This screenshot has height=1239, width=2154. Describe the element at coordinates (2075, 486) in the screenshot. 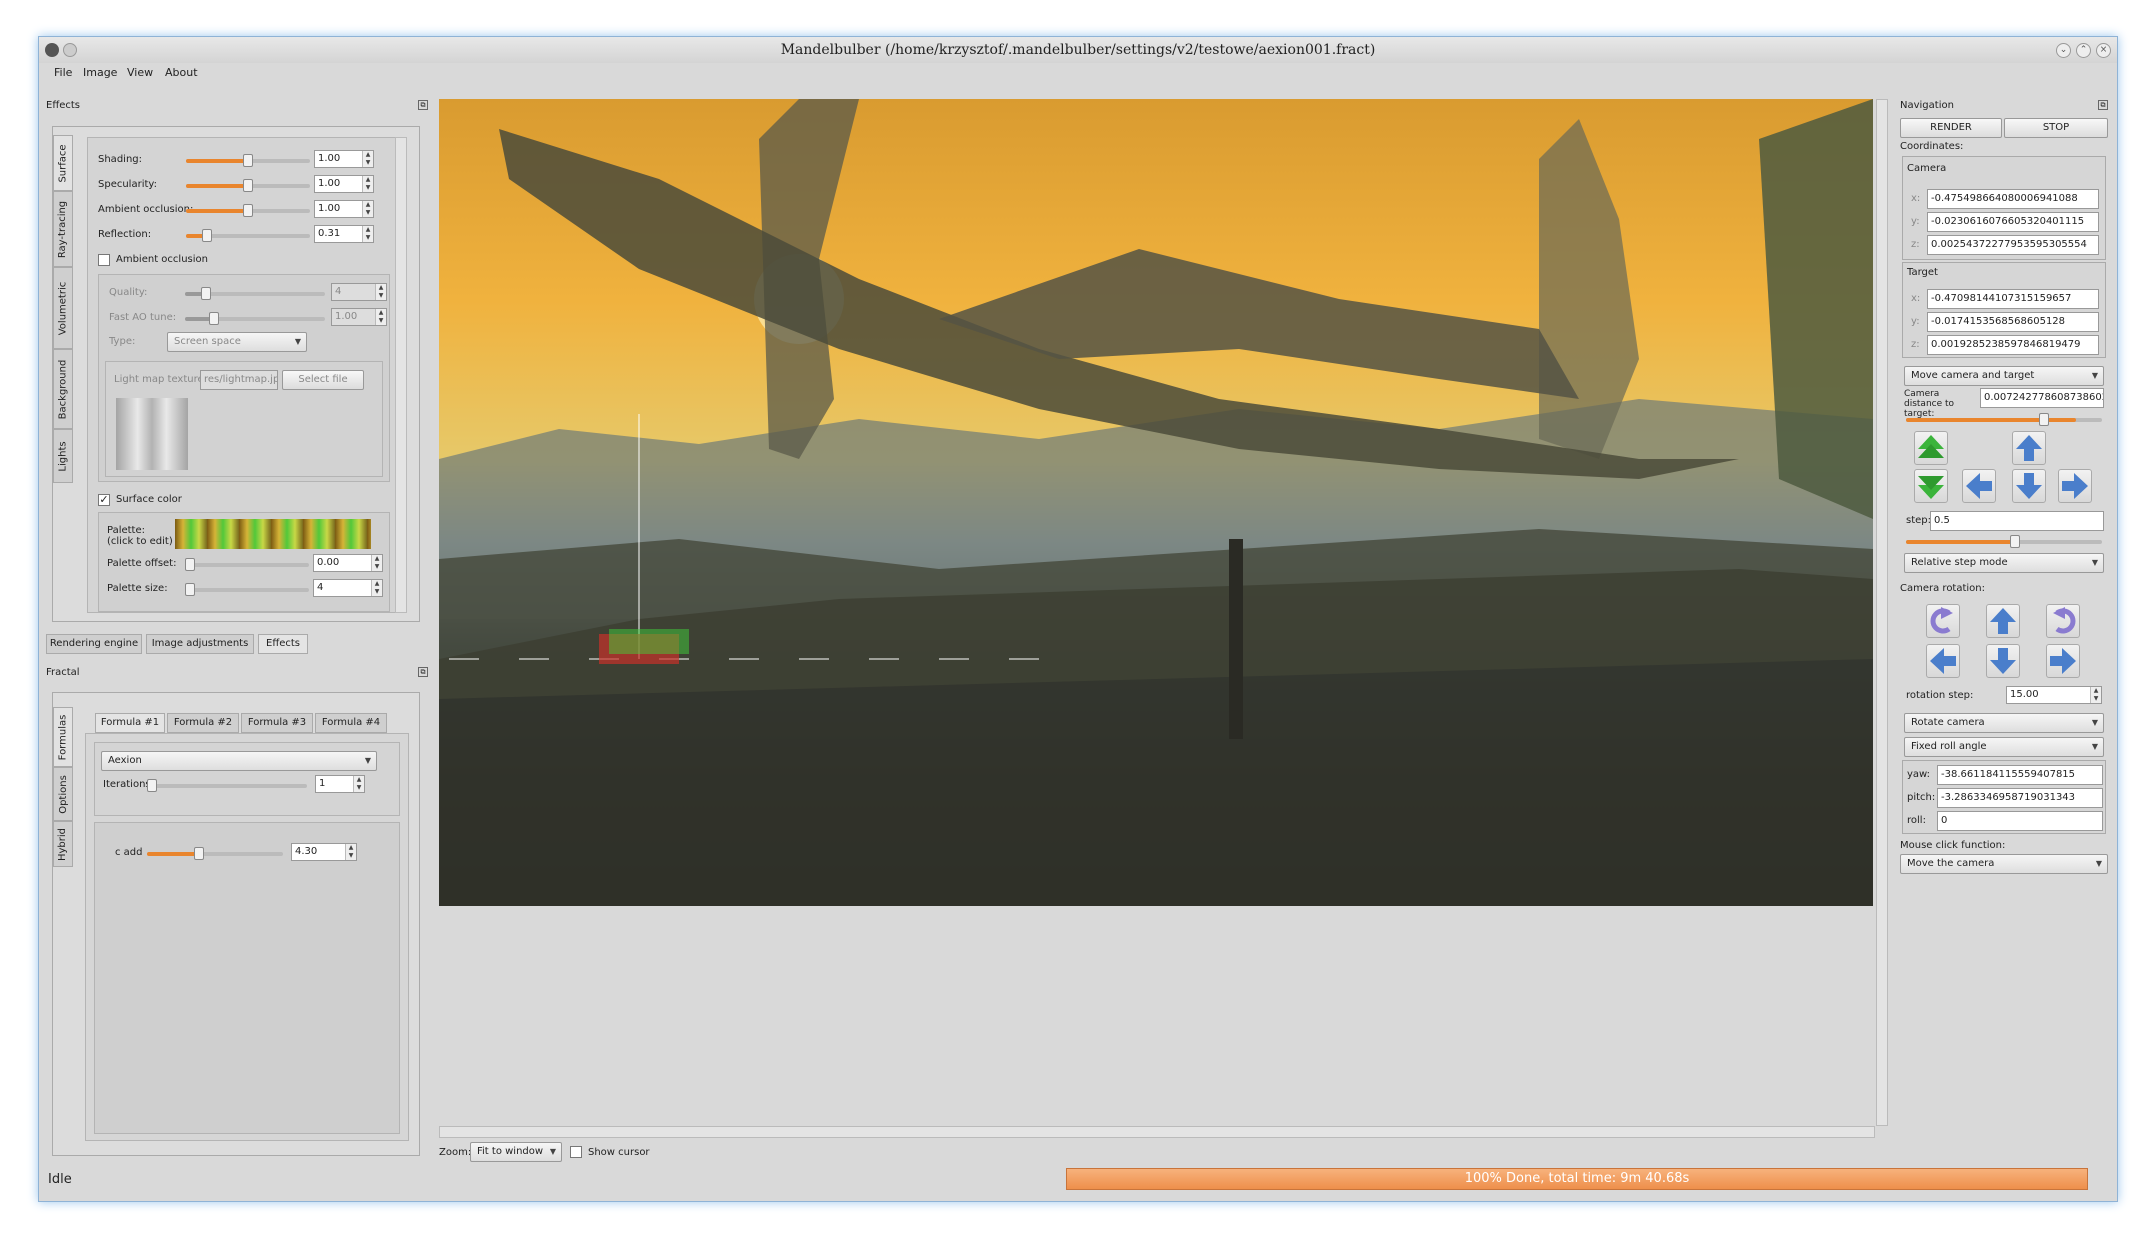

I see `move-right-icon` at that location.